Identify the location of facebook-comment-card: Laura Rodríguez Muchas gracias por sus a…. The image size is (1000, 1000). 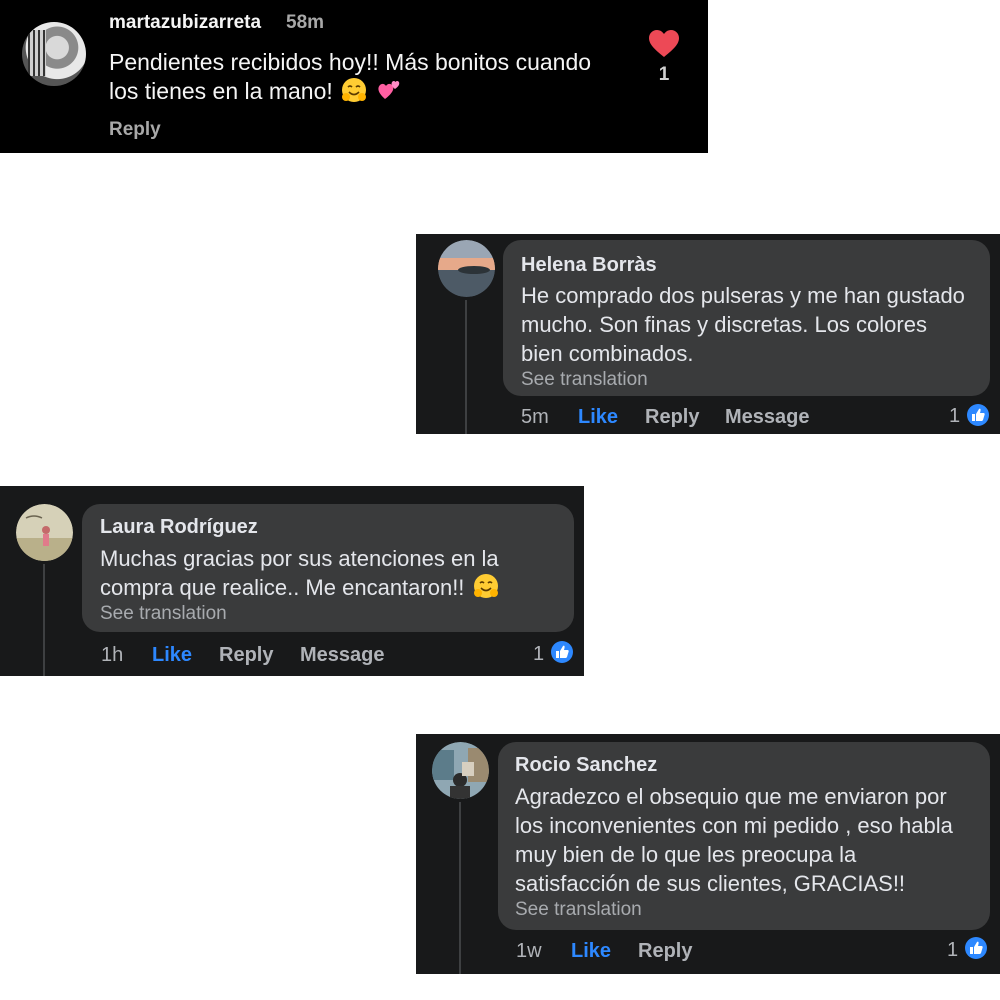
(292, 581).